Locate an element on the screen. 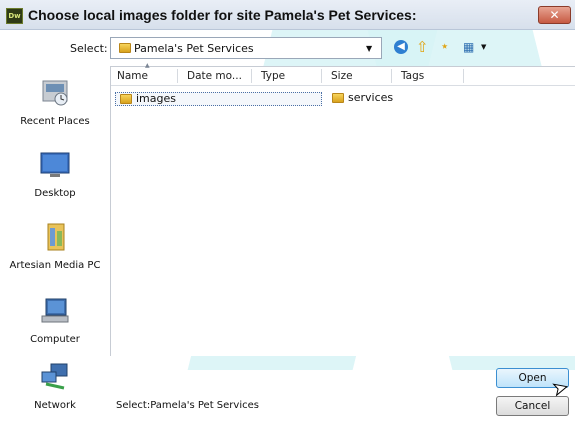  close-button: ✕ is located at coordinates (554, 15).